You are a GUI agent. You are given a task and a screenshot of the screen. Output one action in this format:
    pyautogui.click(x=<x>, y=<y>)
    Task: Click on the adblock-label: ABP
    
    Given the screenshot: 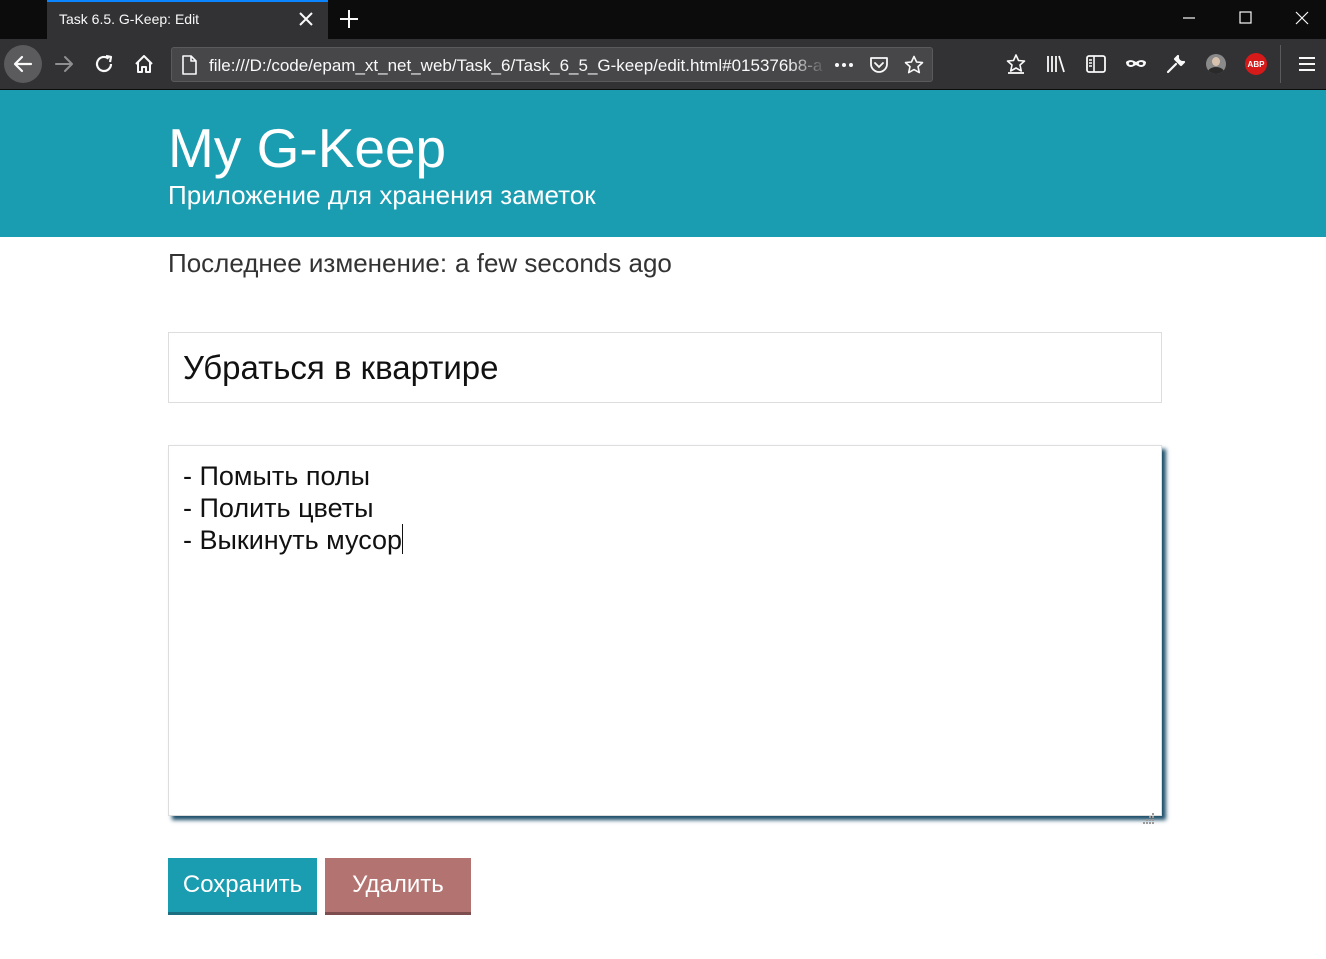 What is the action you would take?
    pyautogui.click(x=1256, y=64)
    